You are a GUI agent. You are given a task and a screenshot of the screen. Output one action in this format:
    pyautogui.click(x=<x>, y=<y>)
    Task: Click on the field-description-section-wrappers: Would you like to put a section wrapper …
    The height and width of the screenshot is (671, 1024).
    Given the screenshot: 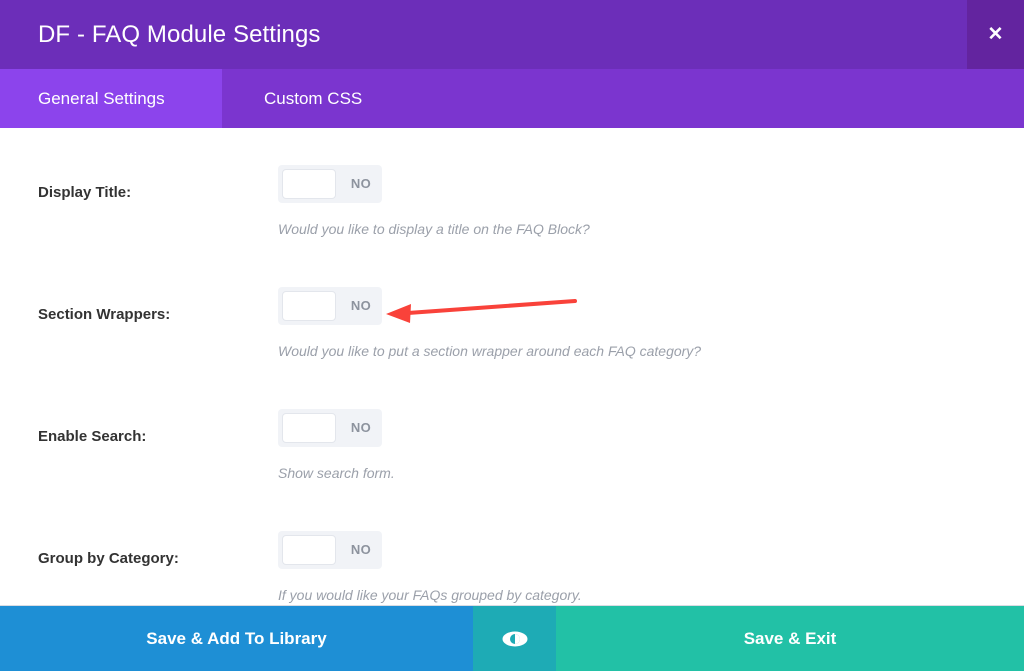 What is the action you would take?
    pyautogui.click(x=490, y=351)
    